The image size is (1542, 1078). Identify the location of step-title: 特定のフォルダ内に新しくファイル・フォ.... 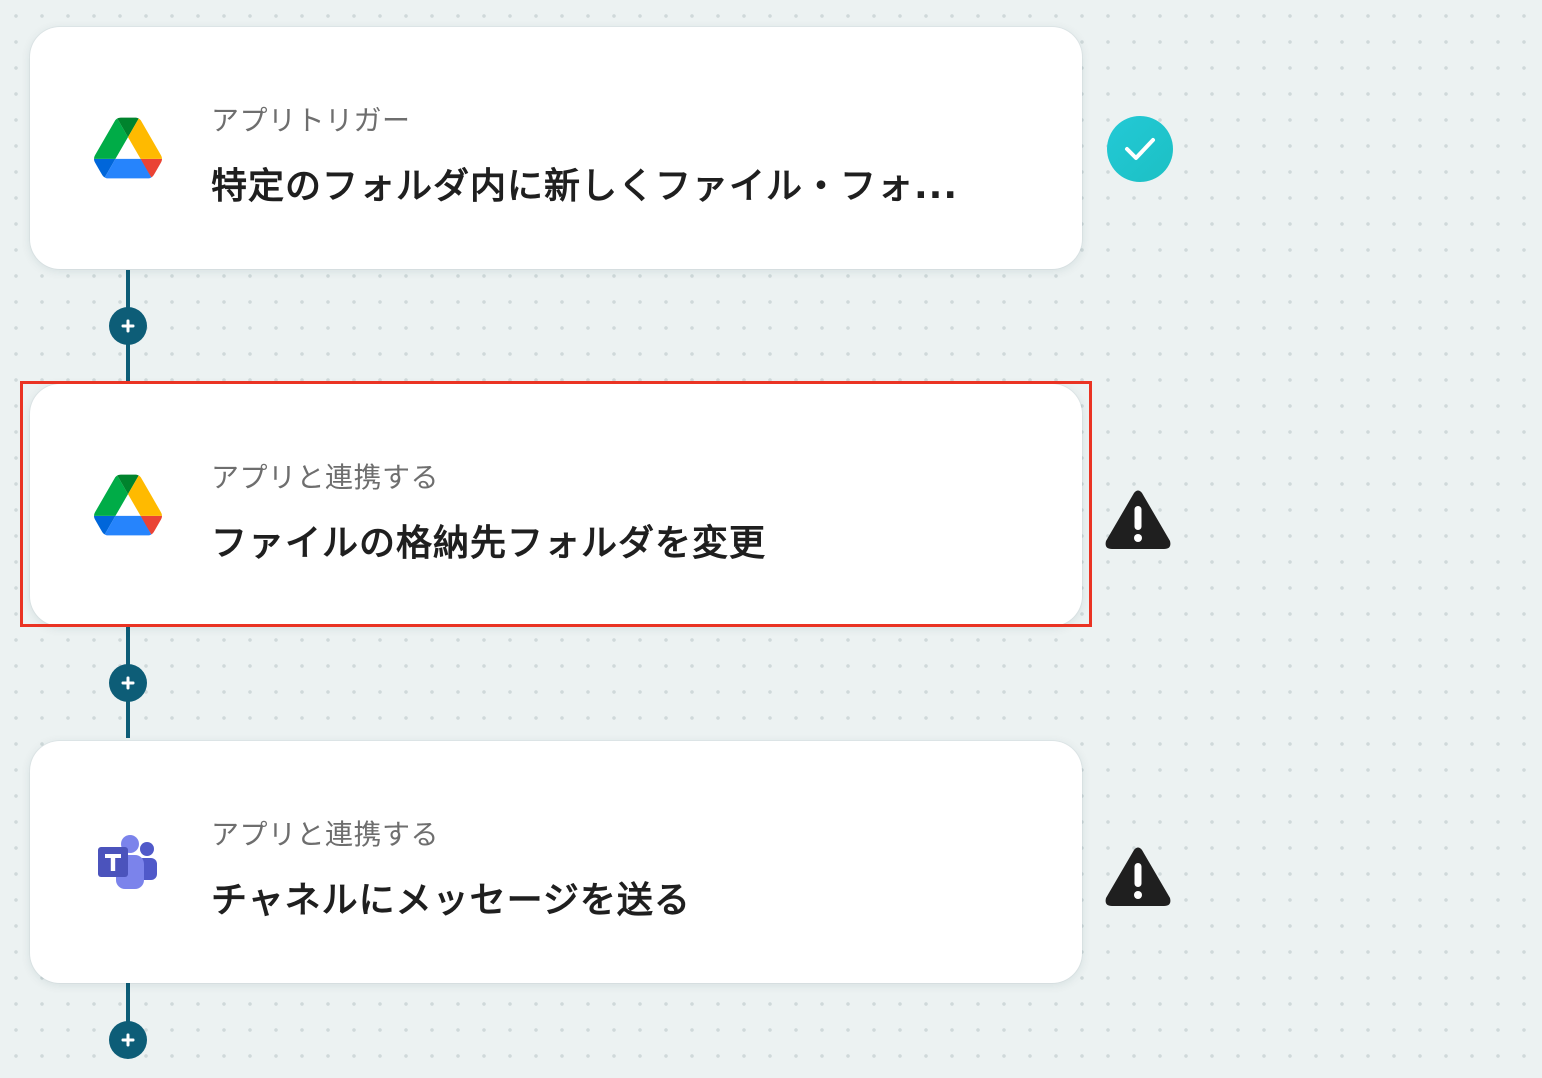
(585, 186).